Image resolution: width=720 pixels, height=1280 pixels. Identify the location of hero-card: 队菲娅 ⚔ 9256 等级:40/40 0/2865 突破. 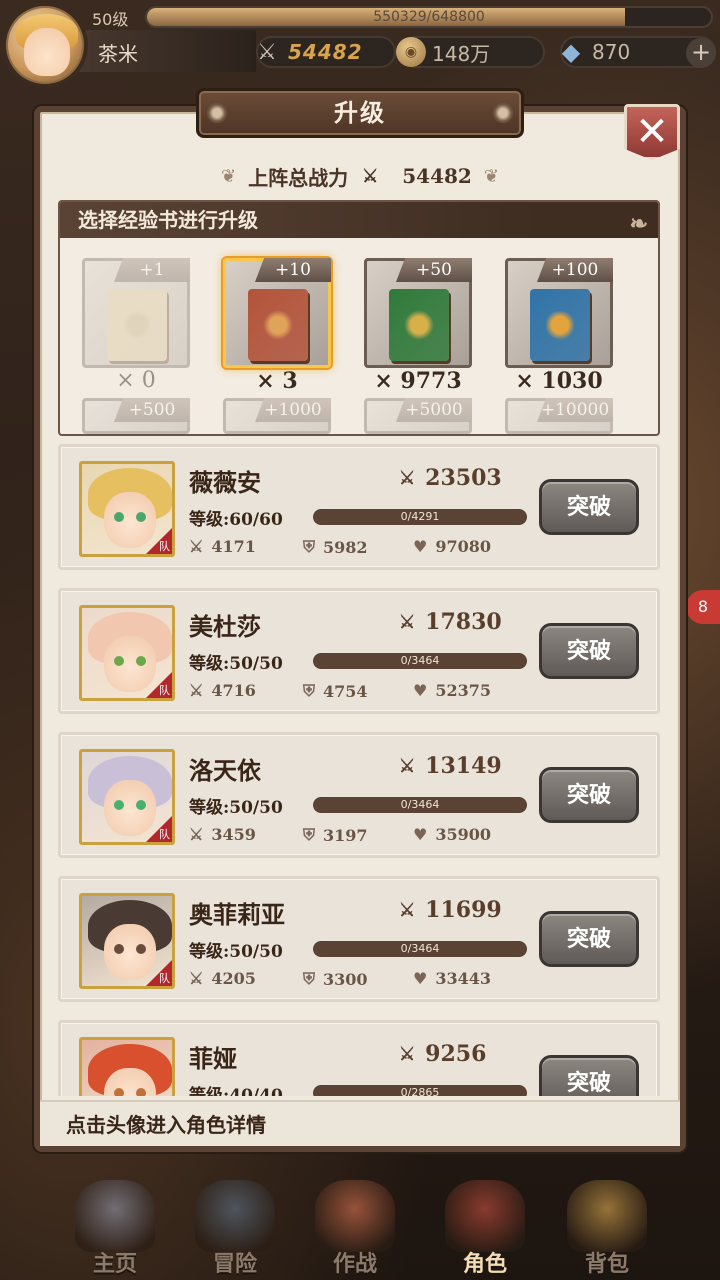
(359, 1058).